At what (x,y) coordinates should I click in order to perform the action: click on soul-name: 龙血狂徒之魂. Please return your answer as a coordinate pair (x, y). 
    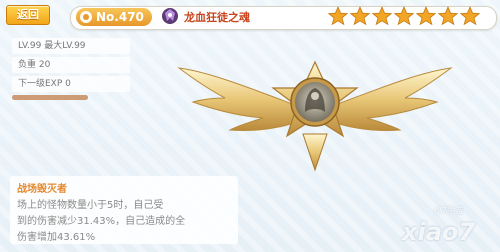
    Looking at the image, I should click on (217, 17).